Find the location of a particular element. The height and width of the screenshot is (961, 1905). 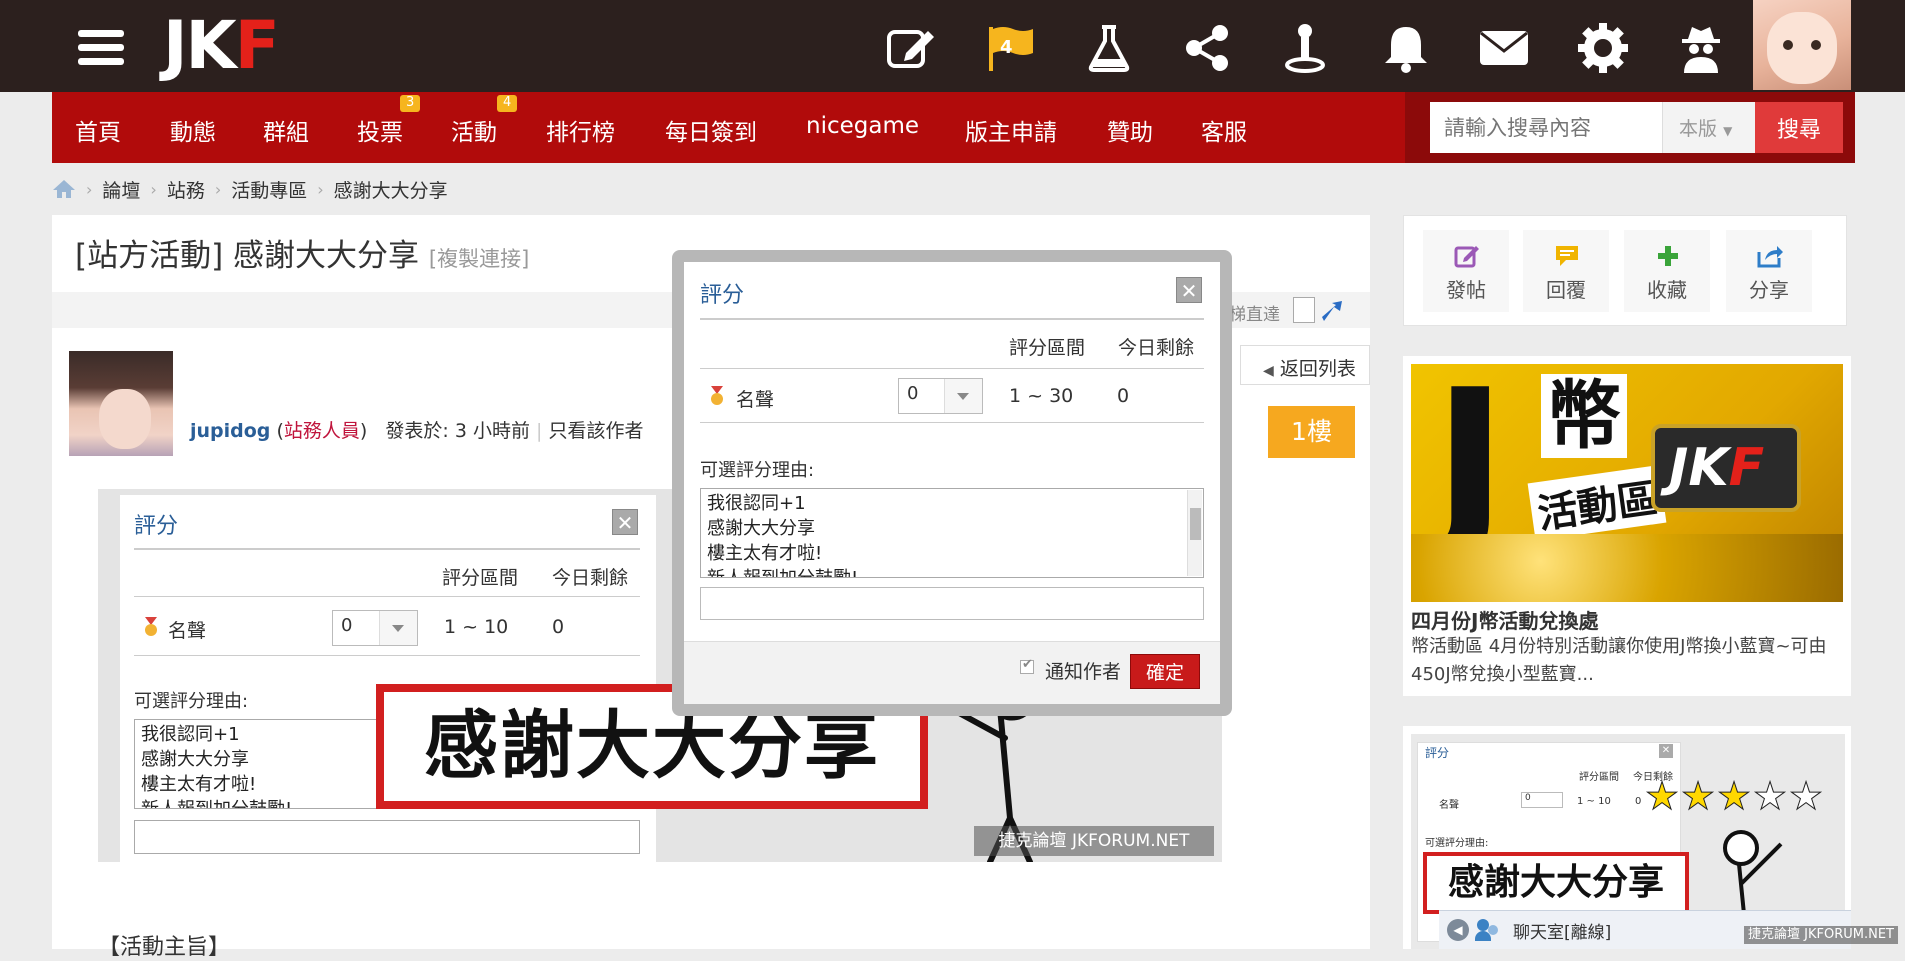

ad-image-logo: JKF is located at coordinates (1717, 468).